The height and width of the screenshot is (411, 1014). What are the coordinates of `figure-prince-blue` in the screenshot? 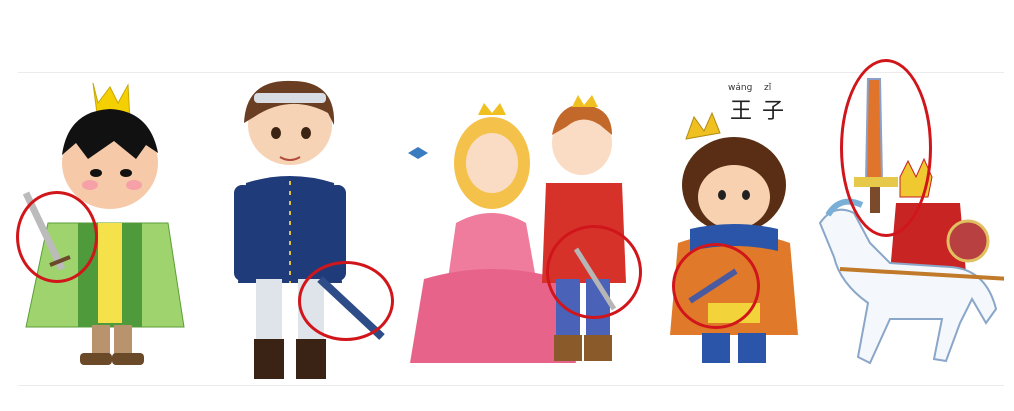 It's located at (302, 229).